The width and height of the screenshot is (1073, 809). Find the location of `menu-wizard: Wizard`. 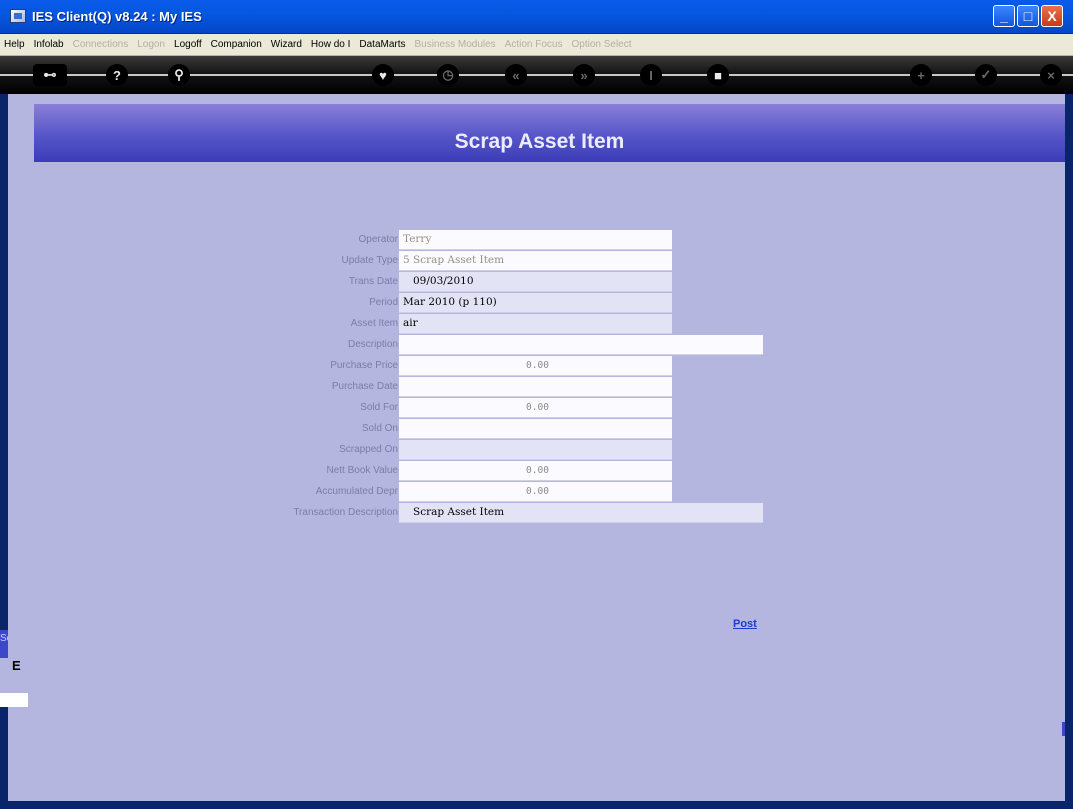

menu-wizard: Wizard is located at coordinates (286, 44).